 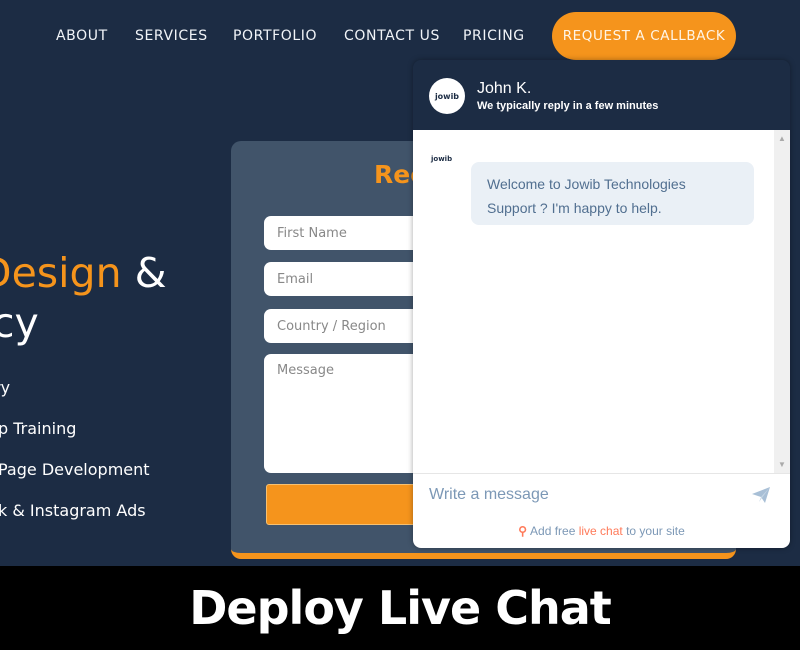 What do you see at coordinates (61, 273) in the screenshot?
I see `hero-title-accent: Design` at bounding box center [61, 273].